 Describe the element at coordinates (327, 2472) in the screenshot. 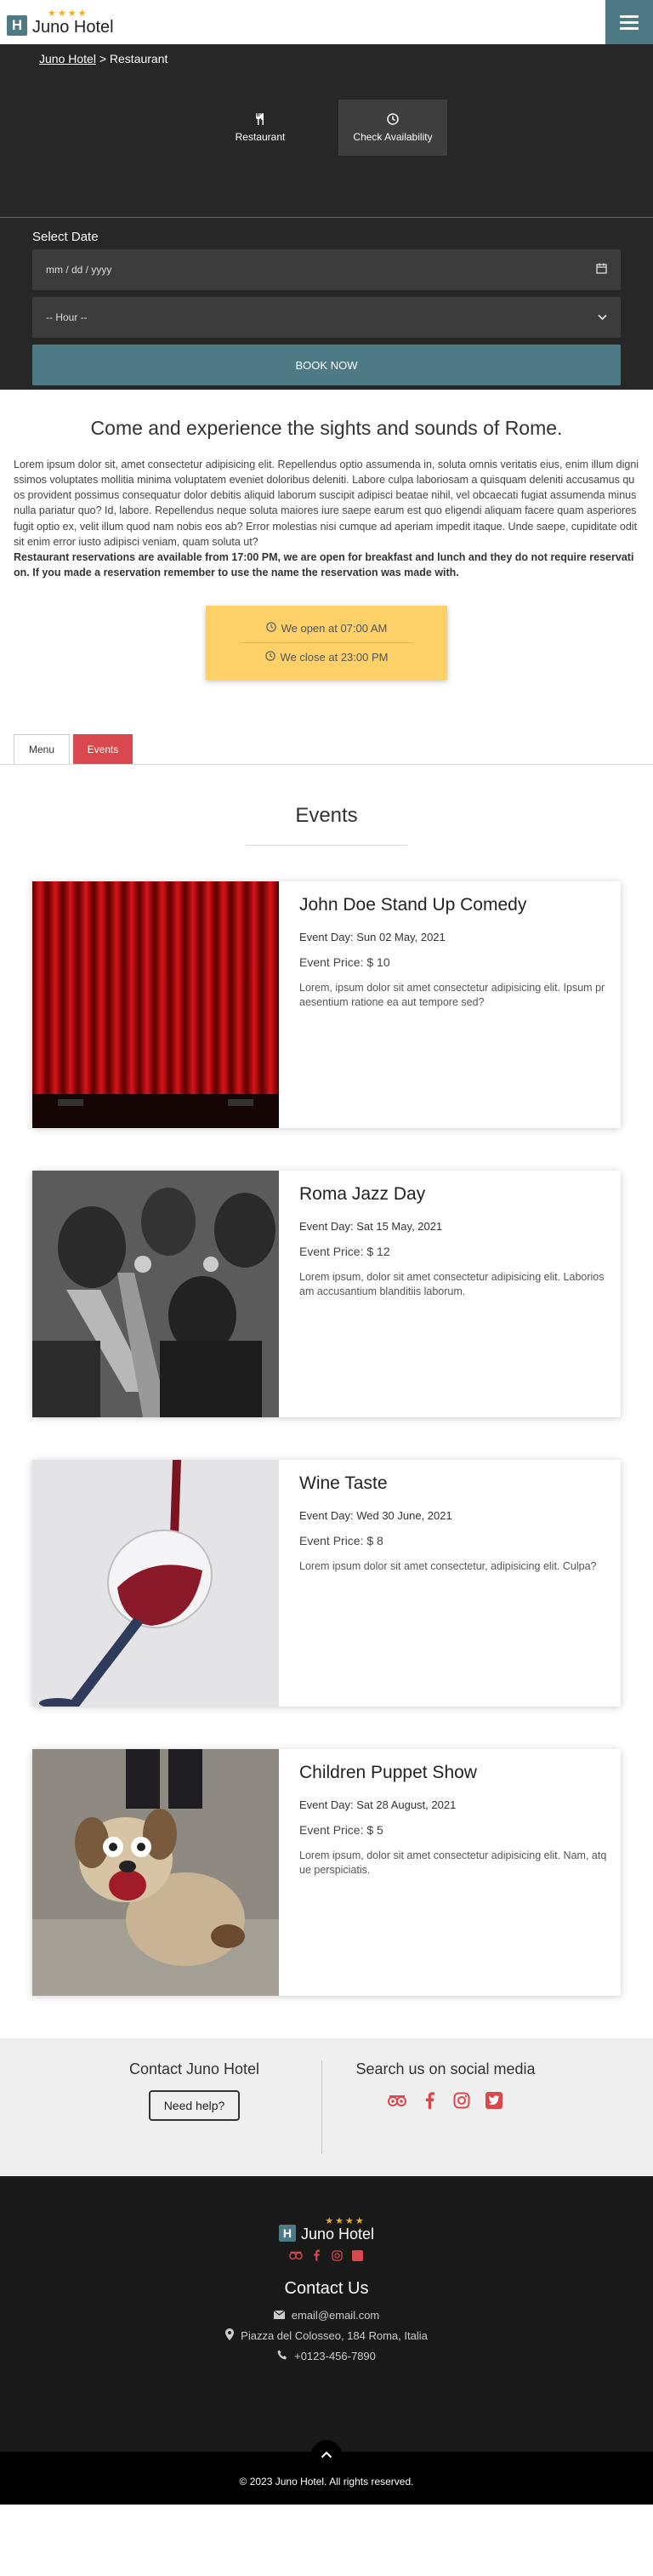

I see `bottom-bar: © 2023 Juno Hotel. All rights reserved.` at that location.